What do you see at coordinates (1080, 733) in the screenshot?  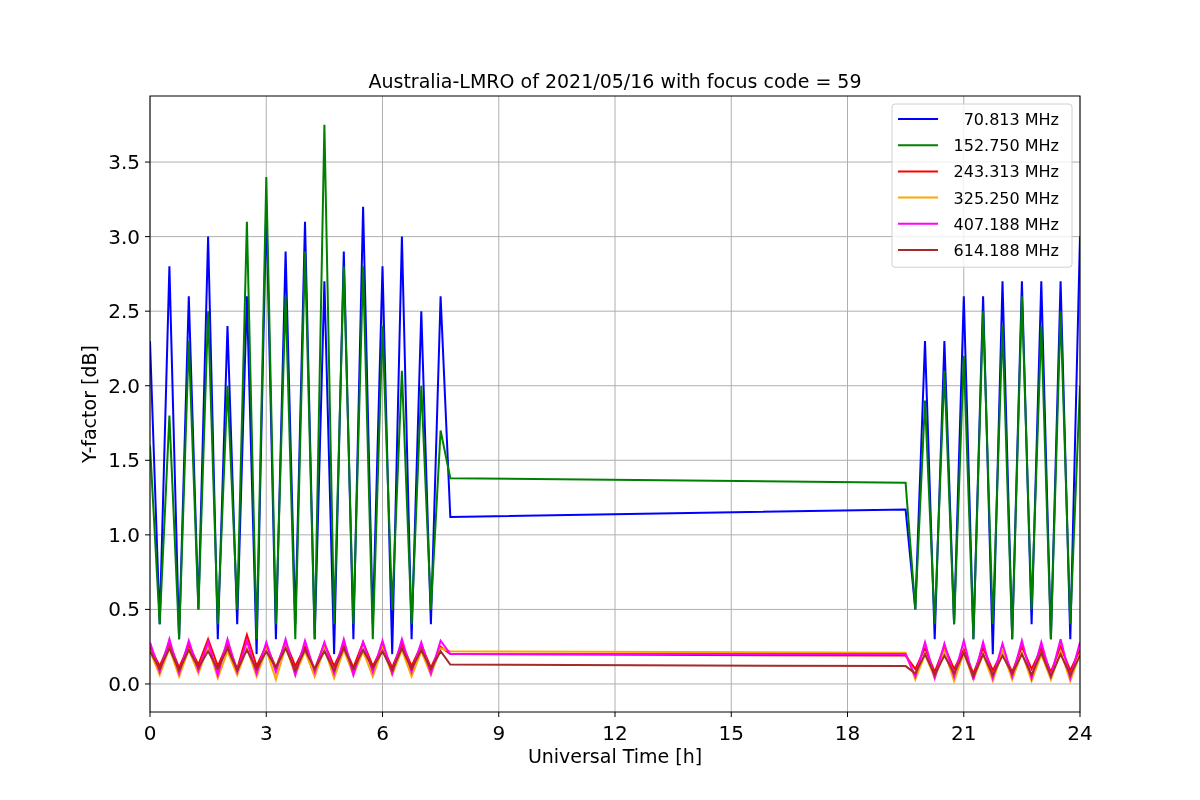 I see `x-tick-label: 24` at bounding box center [1080, 733].